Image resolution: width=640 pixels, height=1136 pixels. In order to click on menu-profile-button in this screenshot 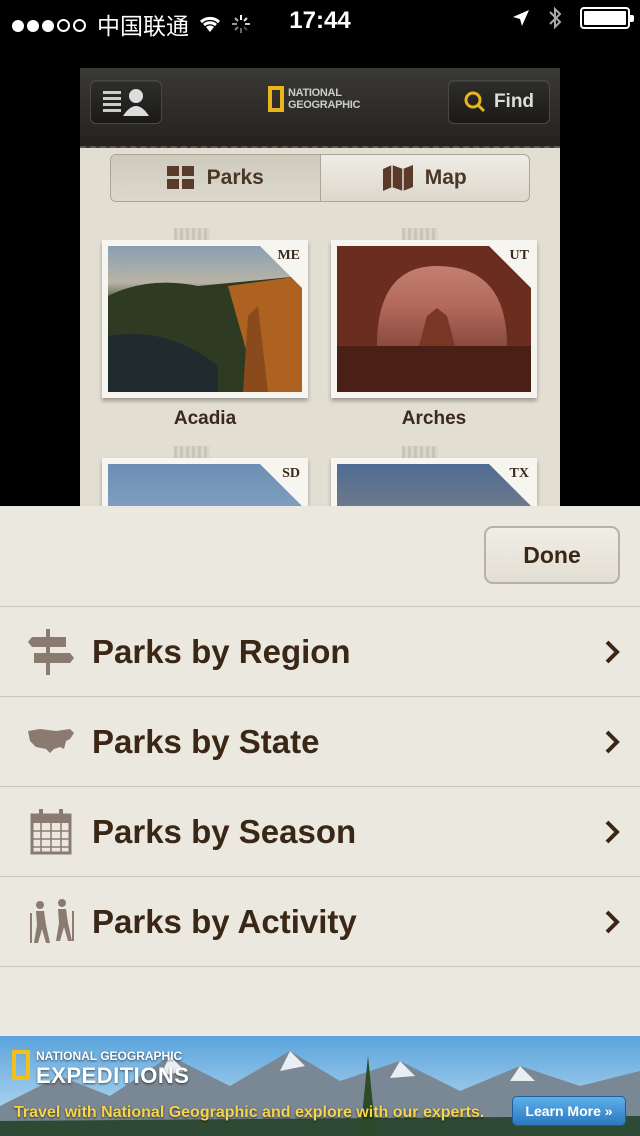, I will do `click(126, 102)`.